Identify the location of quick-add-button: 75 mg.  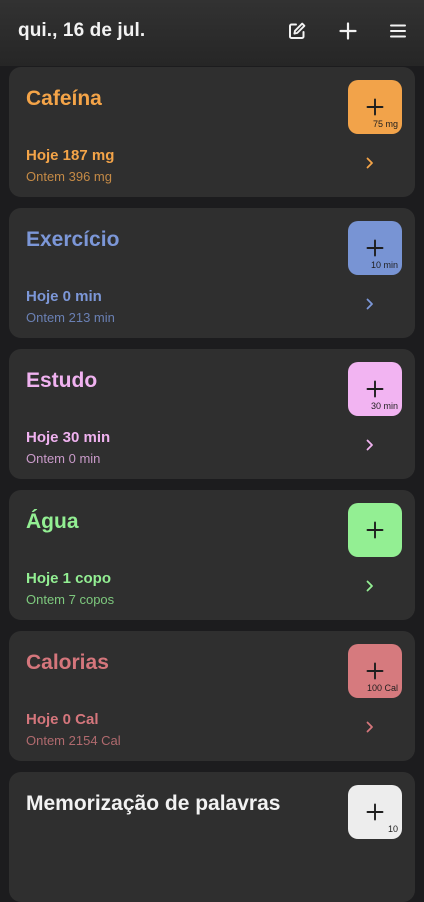
(375, 107).